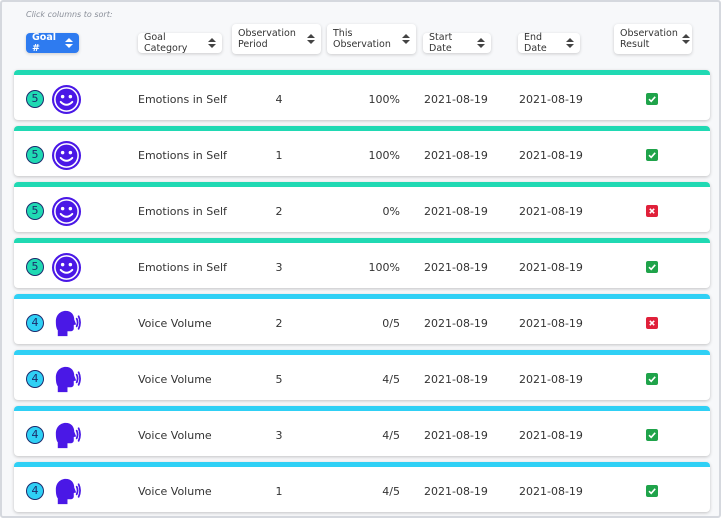  Describe the element at coordinates (69, 14) in the screenshot. I see `sort-hint: Click columns to sort:` at that location.